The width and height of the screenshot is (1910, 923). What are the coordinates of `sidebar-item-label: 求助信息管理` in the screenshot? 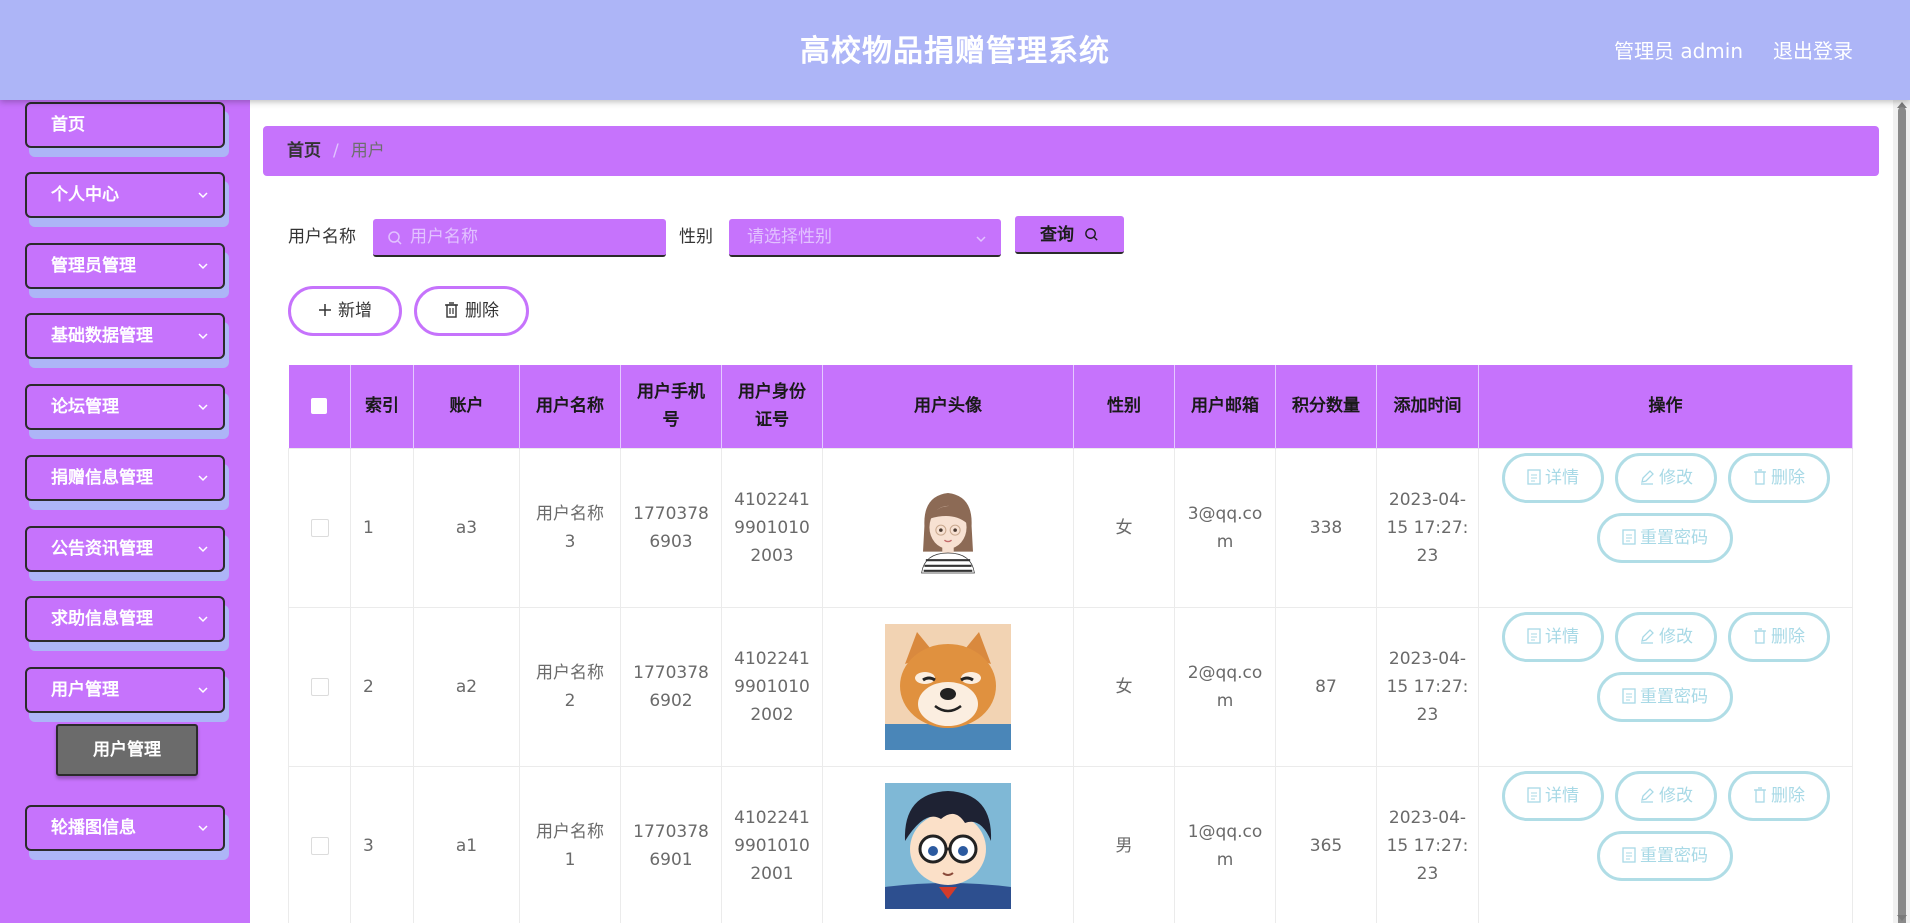 It's located at (102, 619).